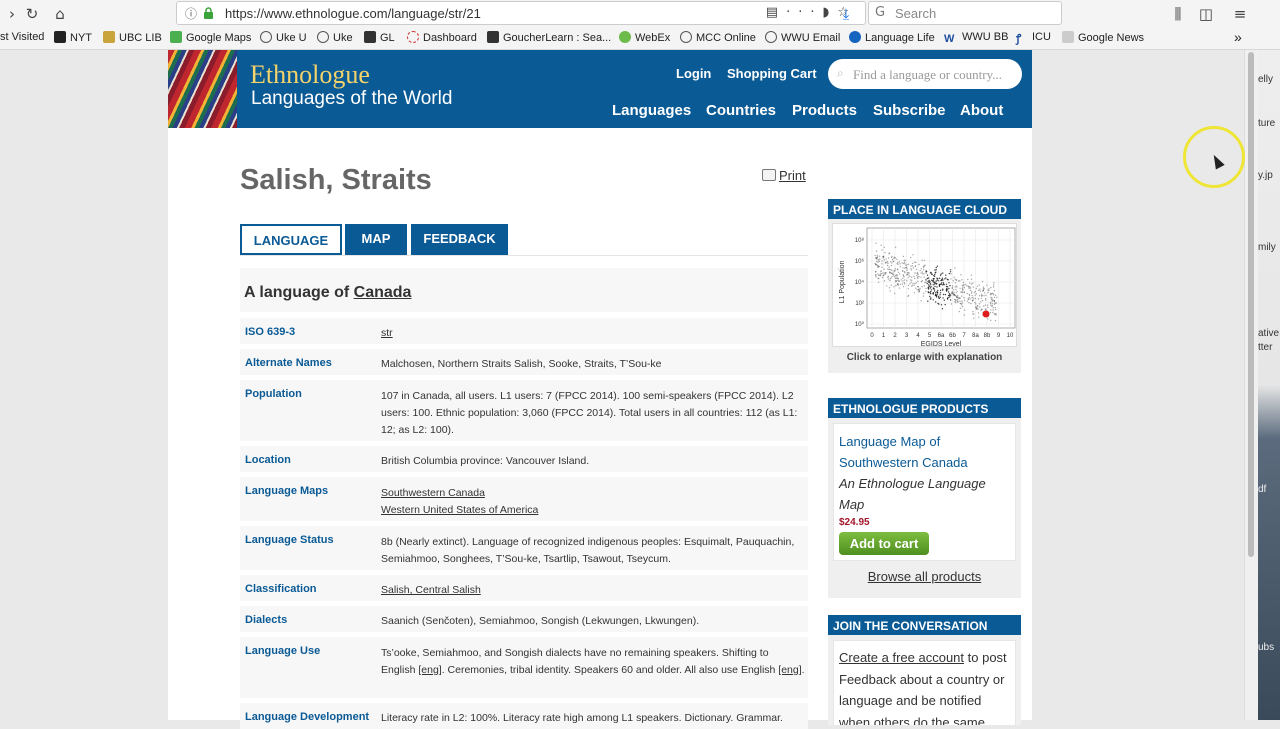  I want to click on product-name-link: Language Map of Southwestern Canada, so click(924, 452).